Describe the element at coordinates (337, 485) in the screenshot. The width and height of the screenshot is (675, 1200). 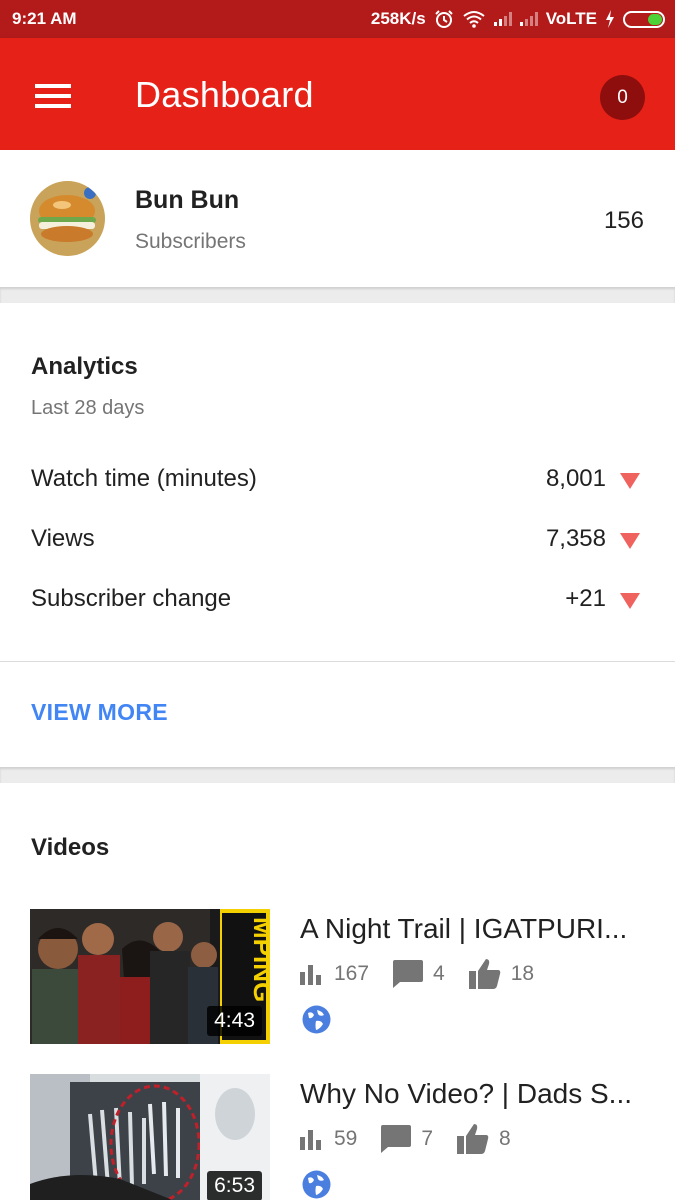
I see `metric-row-watch-time: Watch time (minutes) 8,001` at that location.